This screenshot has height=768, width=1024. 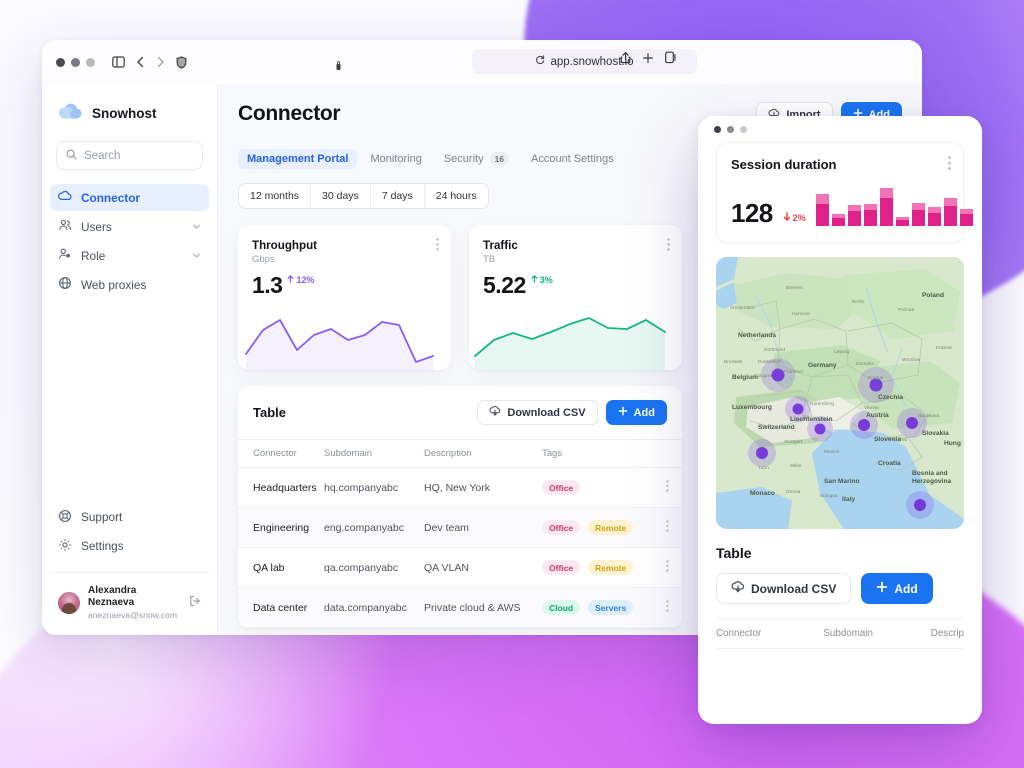 I want to click on phone-maximize-button, so click(x=743, y=129).